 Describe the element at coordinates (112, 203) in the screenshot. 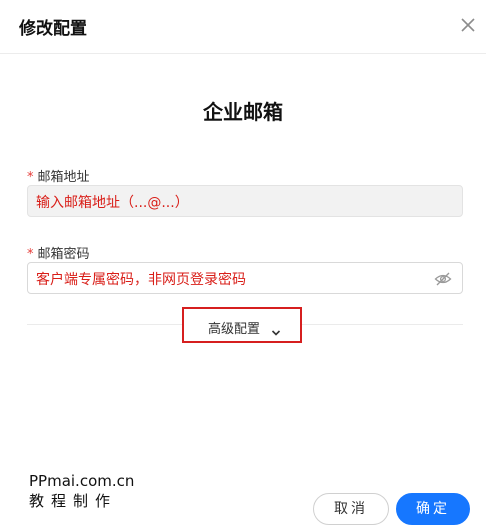

I see `email-address-placeholder: 输入邮箱地址（...@...）` at that location.